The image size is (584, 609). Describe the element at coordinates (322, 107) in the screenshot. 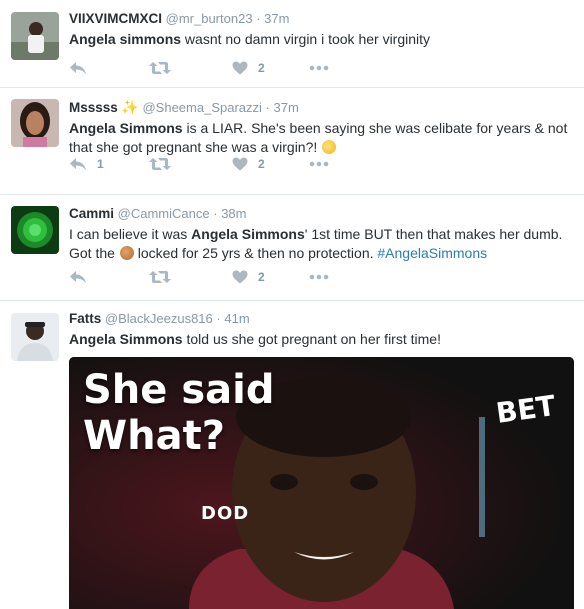

I see `tweet-header: Msssss ✨ @Sheema_Sparazzi · 37m` at that location.